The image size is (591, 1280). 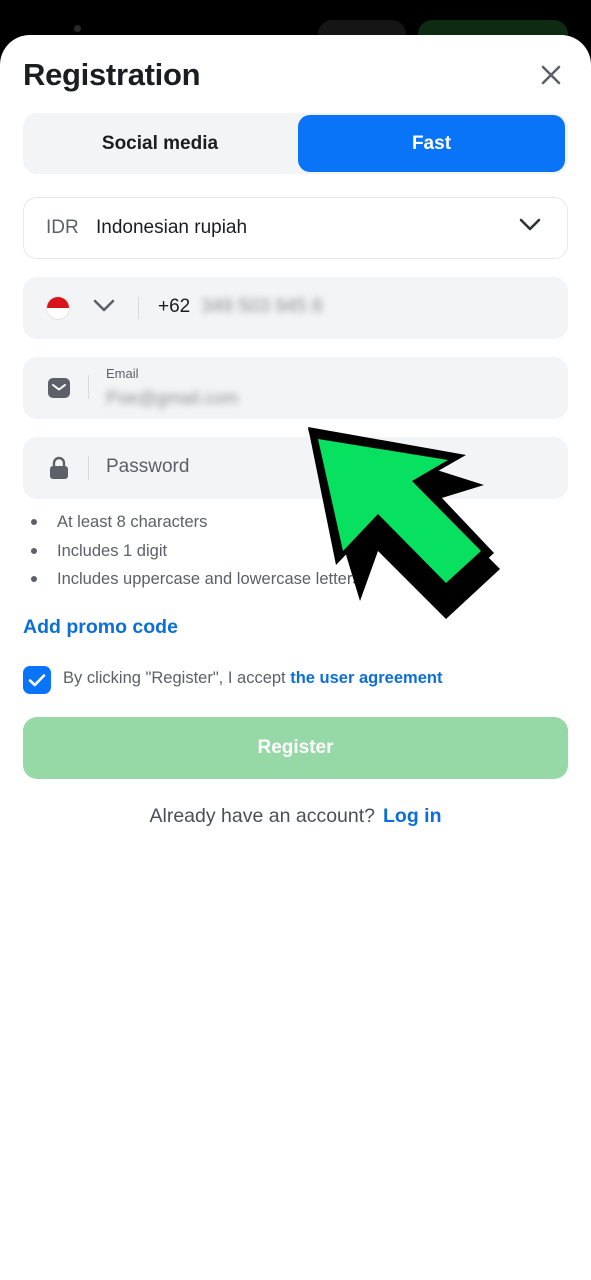 What do you see at coordinates (122, 373) in the screenshot?
I see `email-label: Email` at bounding box center [122, 373].